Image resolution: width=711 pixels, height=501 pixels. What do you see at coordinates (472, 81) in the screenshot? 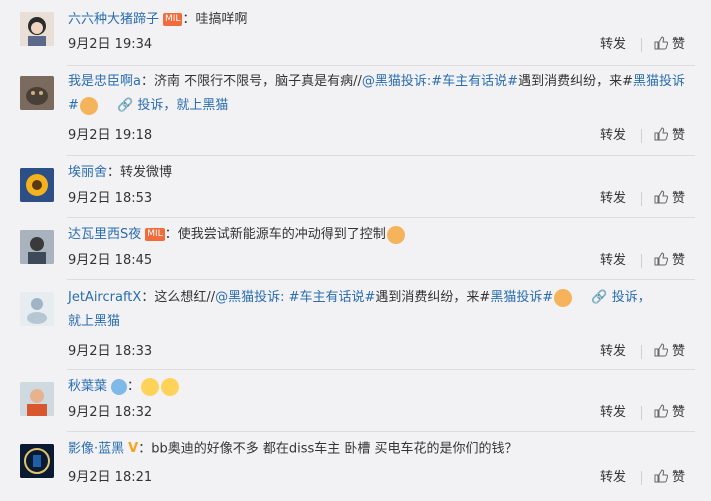
I see `hashtag-link: :#车主有话说#` at bounding box center [472, 81].